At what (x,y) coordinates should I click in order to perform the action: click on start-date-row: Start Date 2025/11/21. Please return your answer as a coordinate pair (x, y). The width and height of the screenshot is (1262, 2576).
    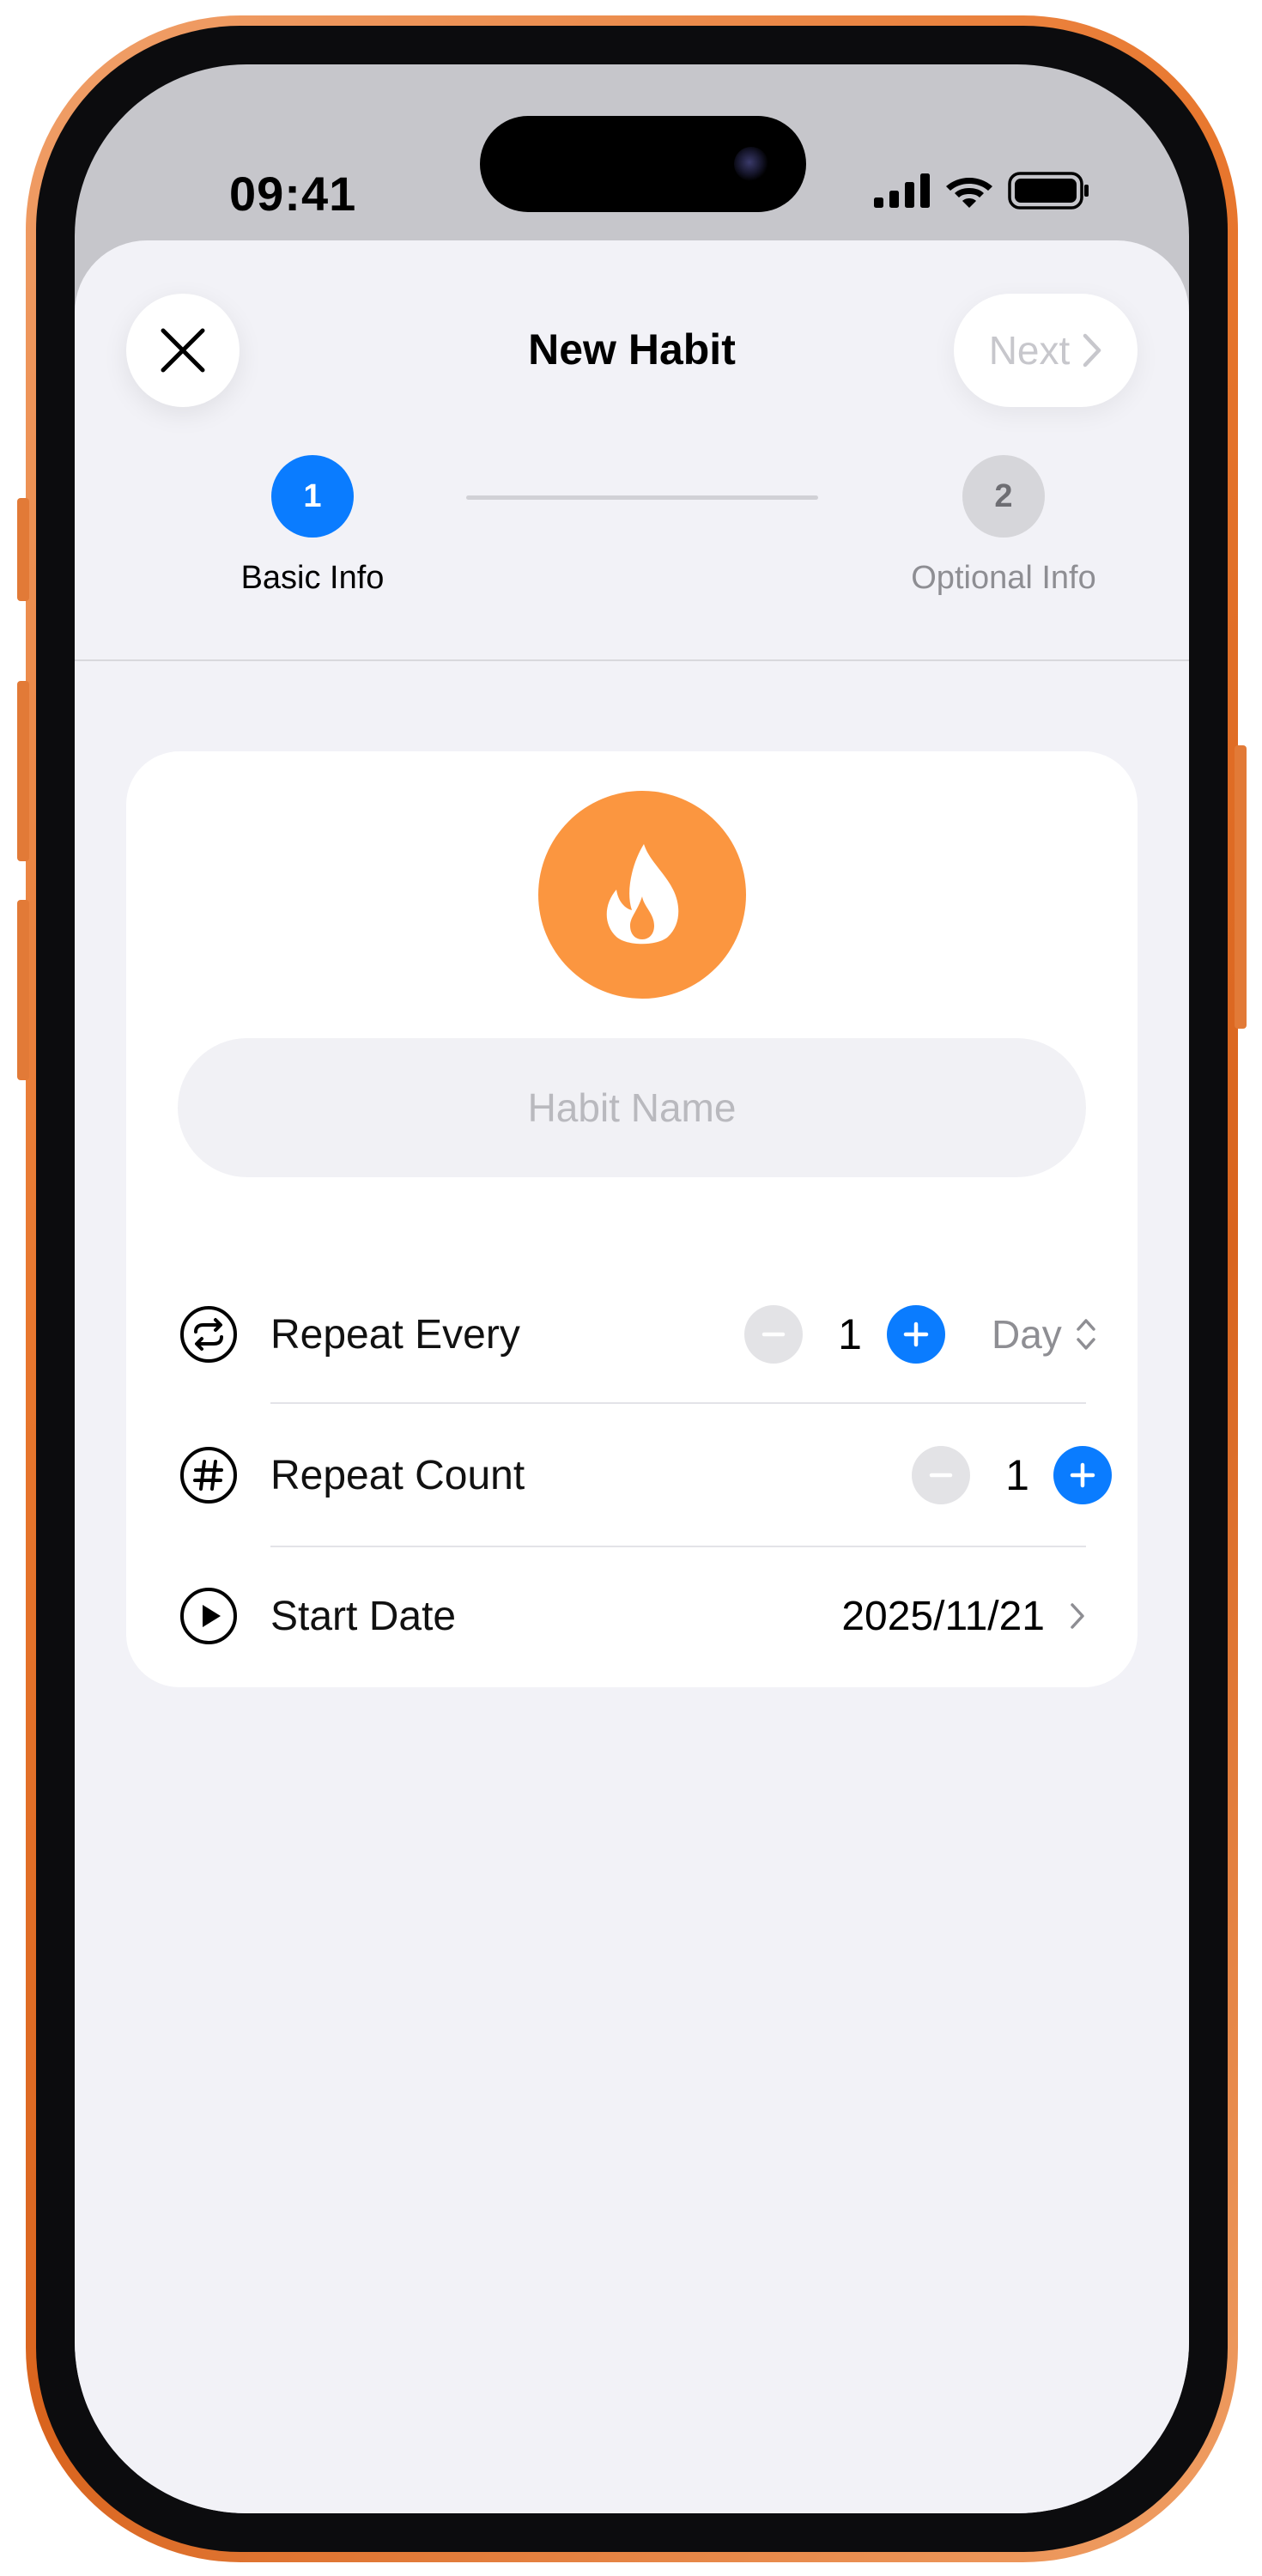
    Looking at the image, I should click on (632, 1616).